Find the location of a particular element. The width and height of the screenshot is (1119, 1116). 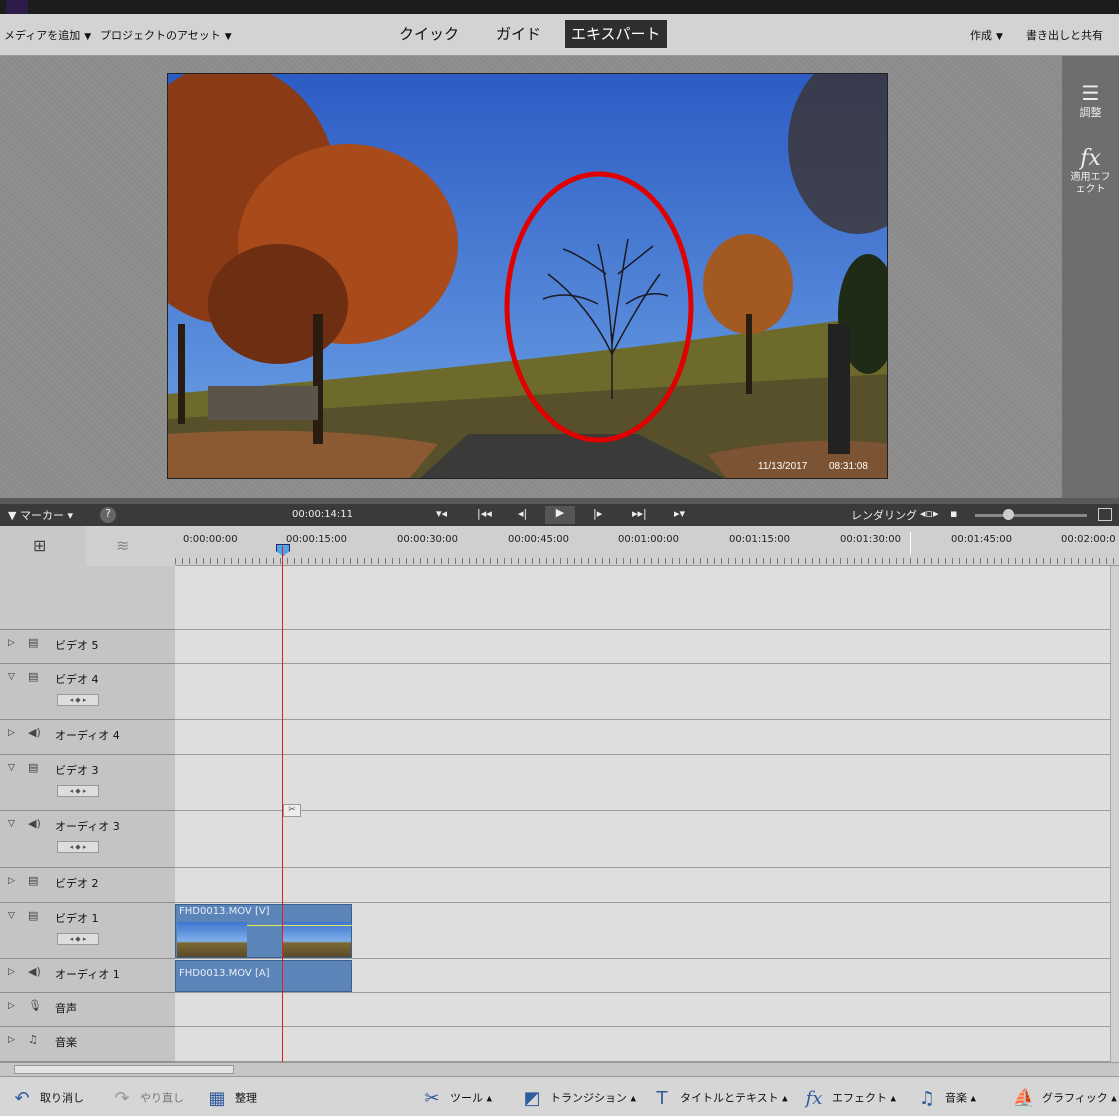

tab-quick: クイック is located at coordinates (429, 34).